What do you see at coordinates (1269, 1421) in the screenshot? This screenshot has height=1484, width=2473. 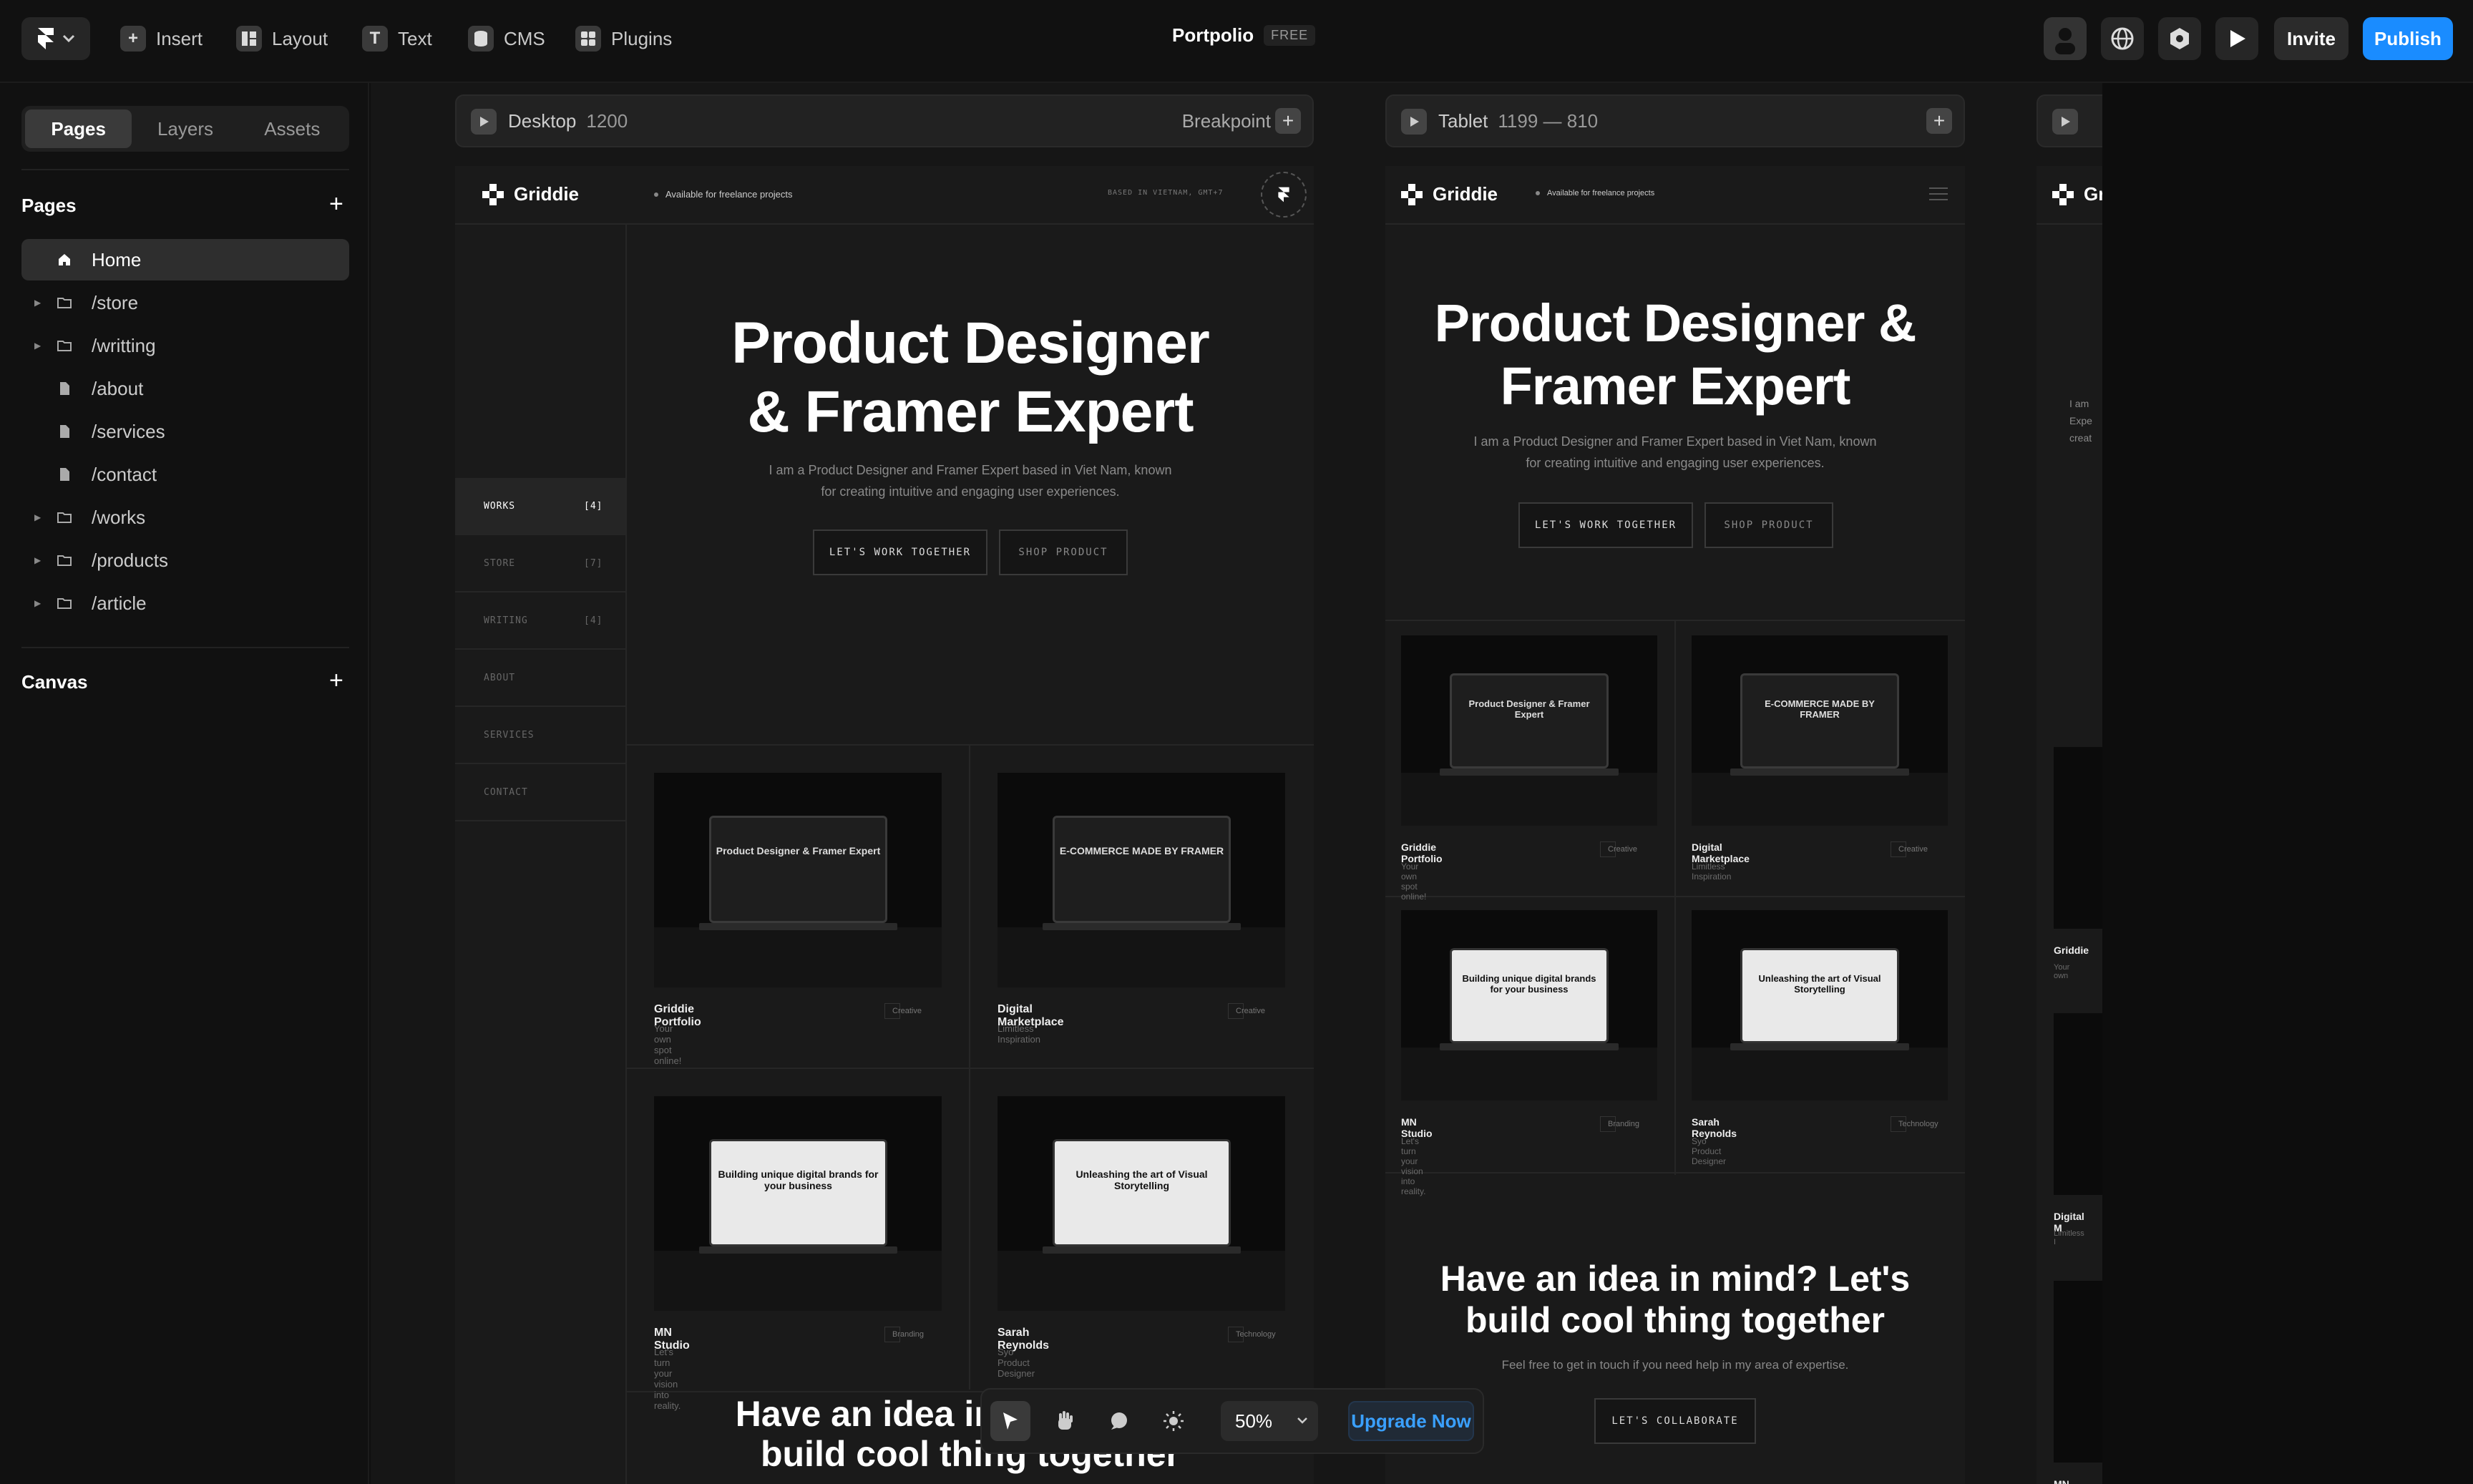 I see `zoom-select: 50%` at bounding box center [1269, 1421].